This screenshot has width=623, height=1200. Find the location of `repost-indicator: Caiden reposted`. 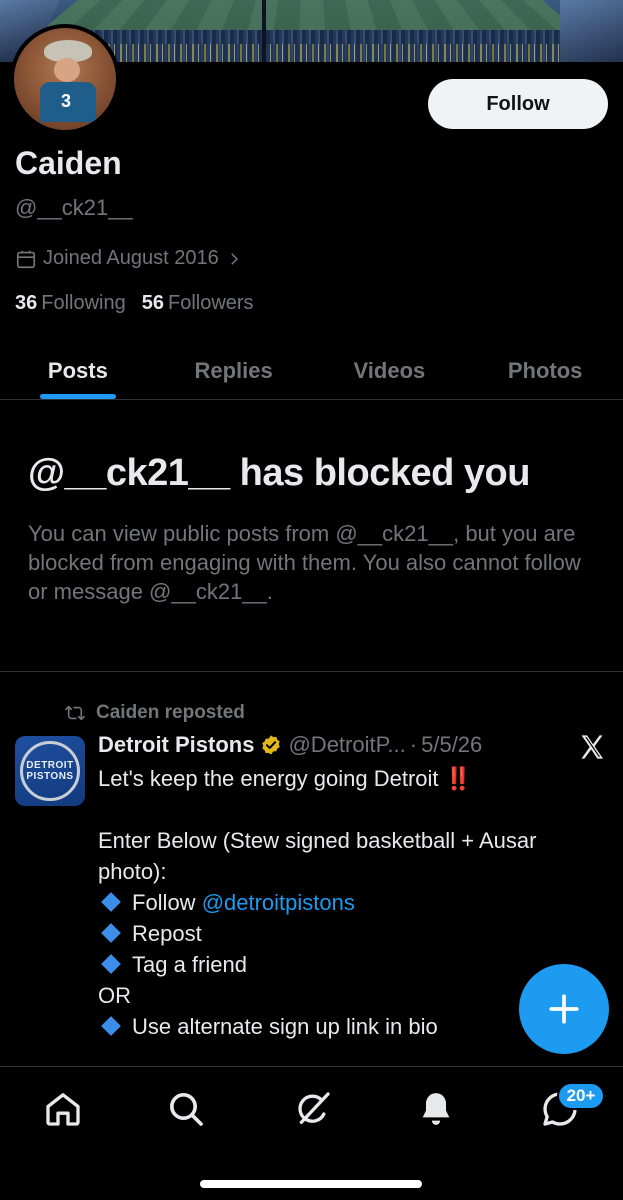

repost-indicator: Caiden reposted is located at coordinates (154, 713).